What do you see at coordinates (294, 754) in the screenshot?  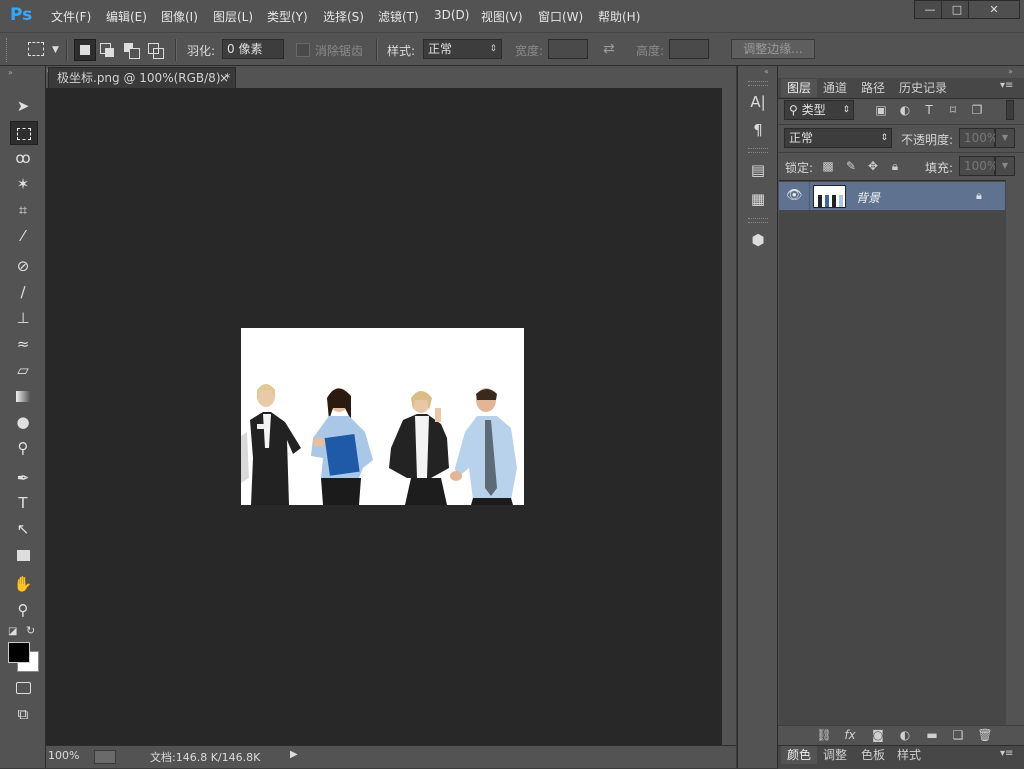 I see `status-menu-arrow-icon: ▶` at bounding box center [294, 754].